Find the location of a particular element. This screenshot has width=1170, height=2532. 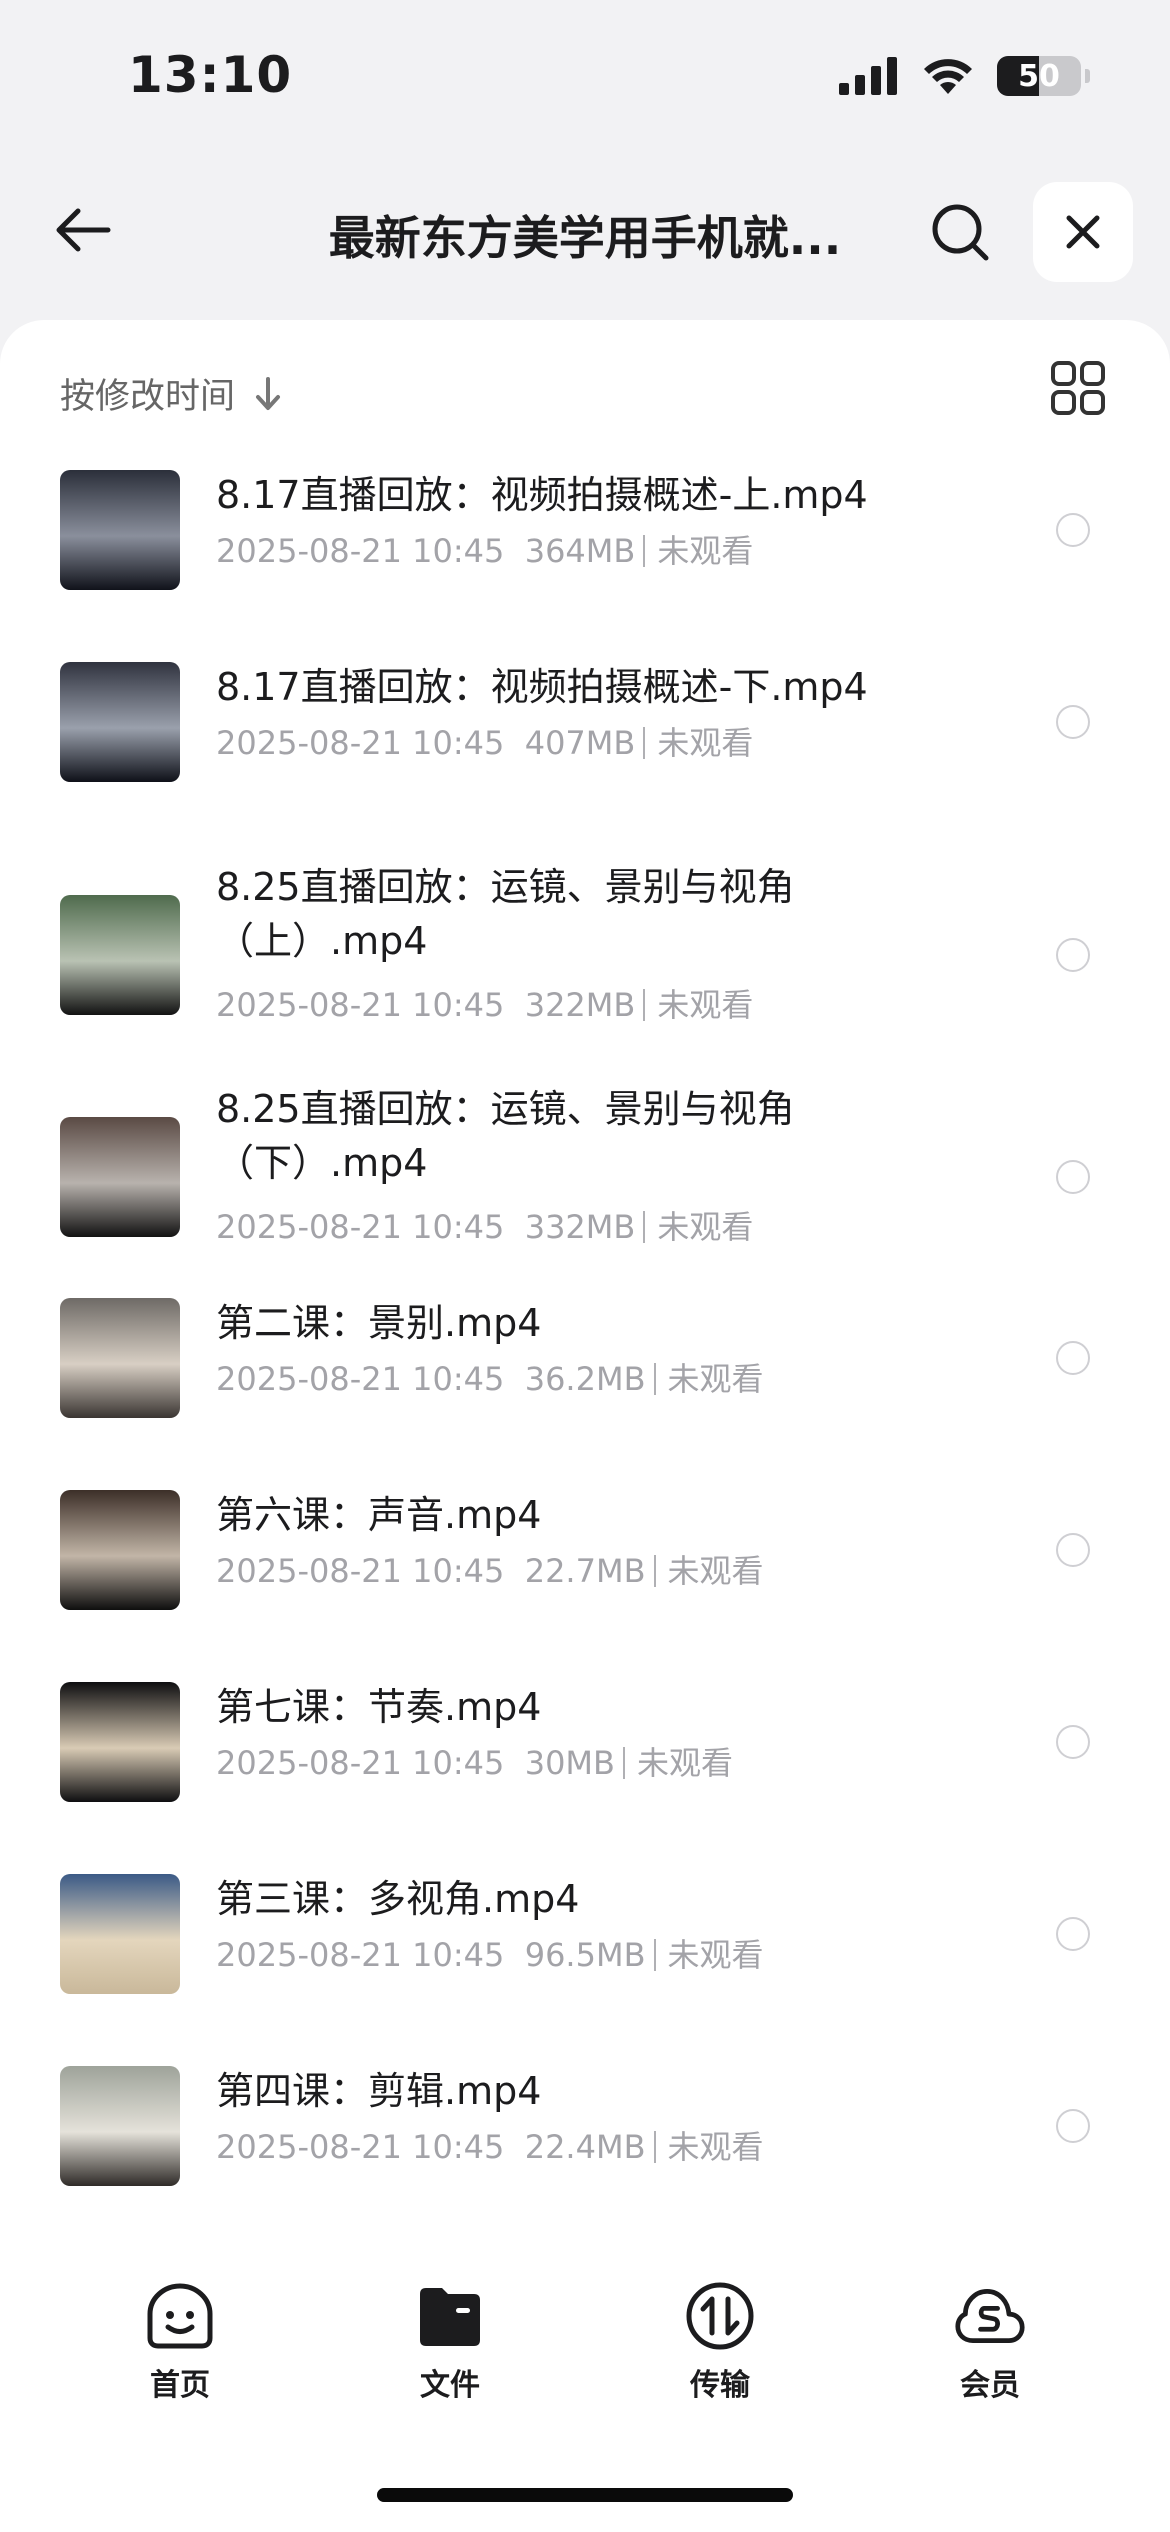

file-name: 第四课：剪辑.mp4 is located at coordinates (379, 2091).